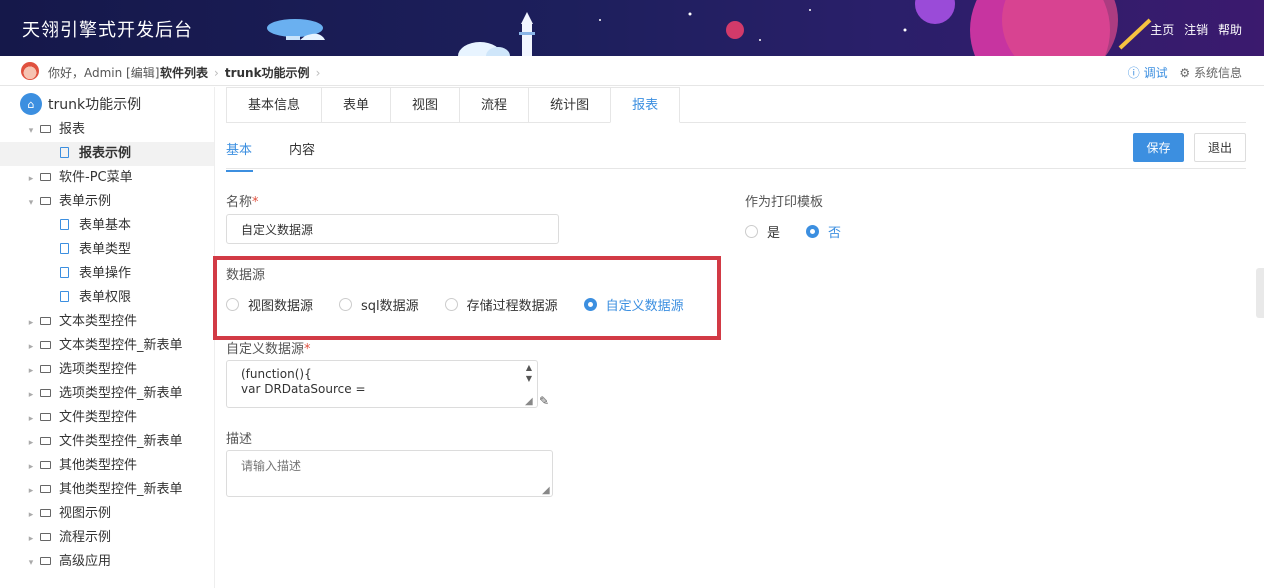  I want to click on print-template-label: 作为打印模板, so click(784, 202).